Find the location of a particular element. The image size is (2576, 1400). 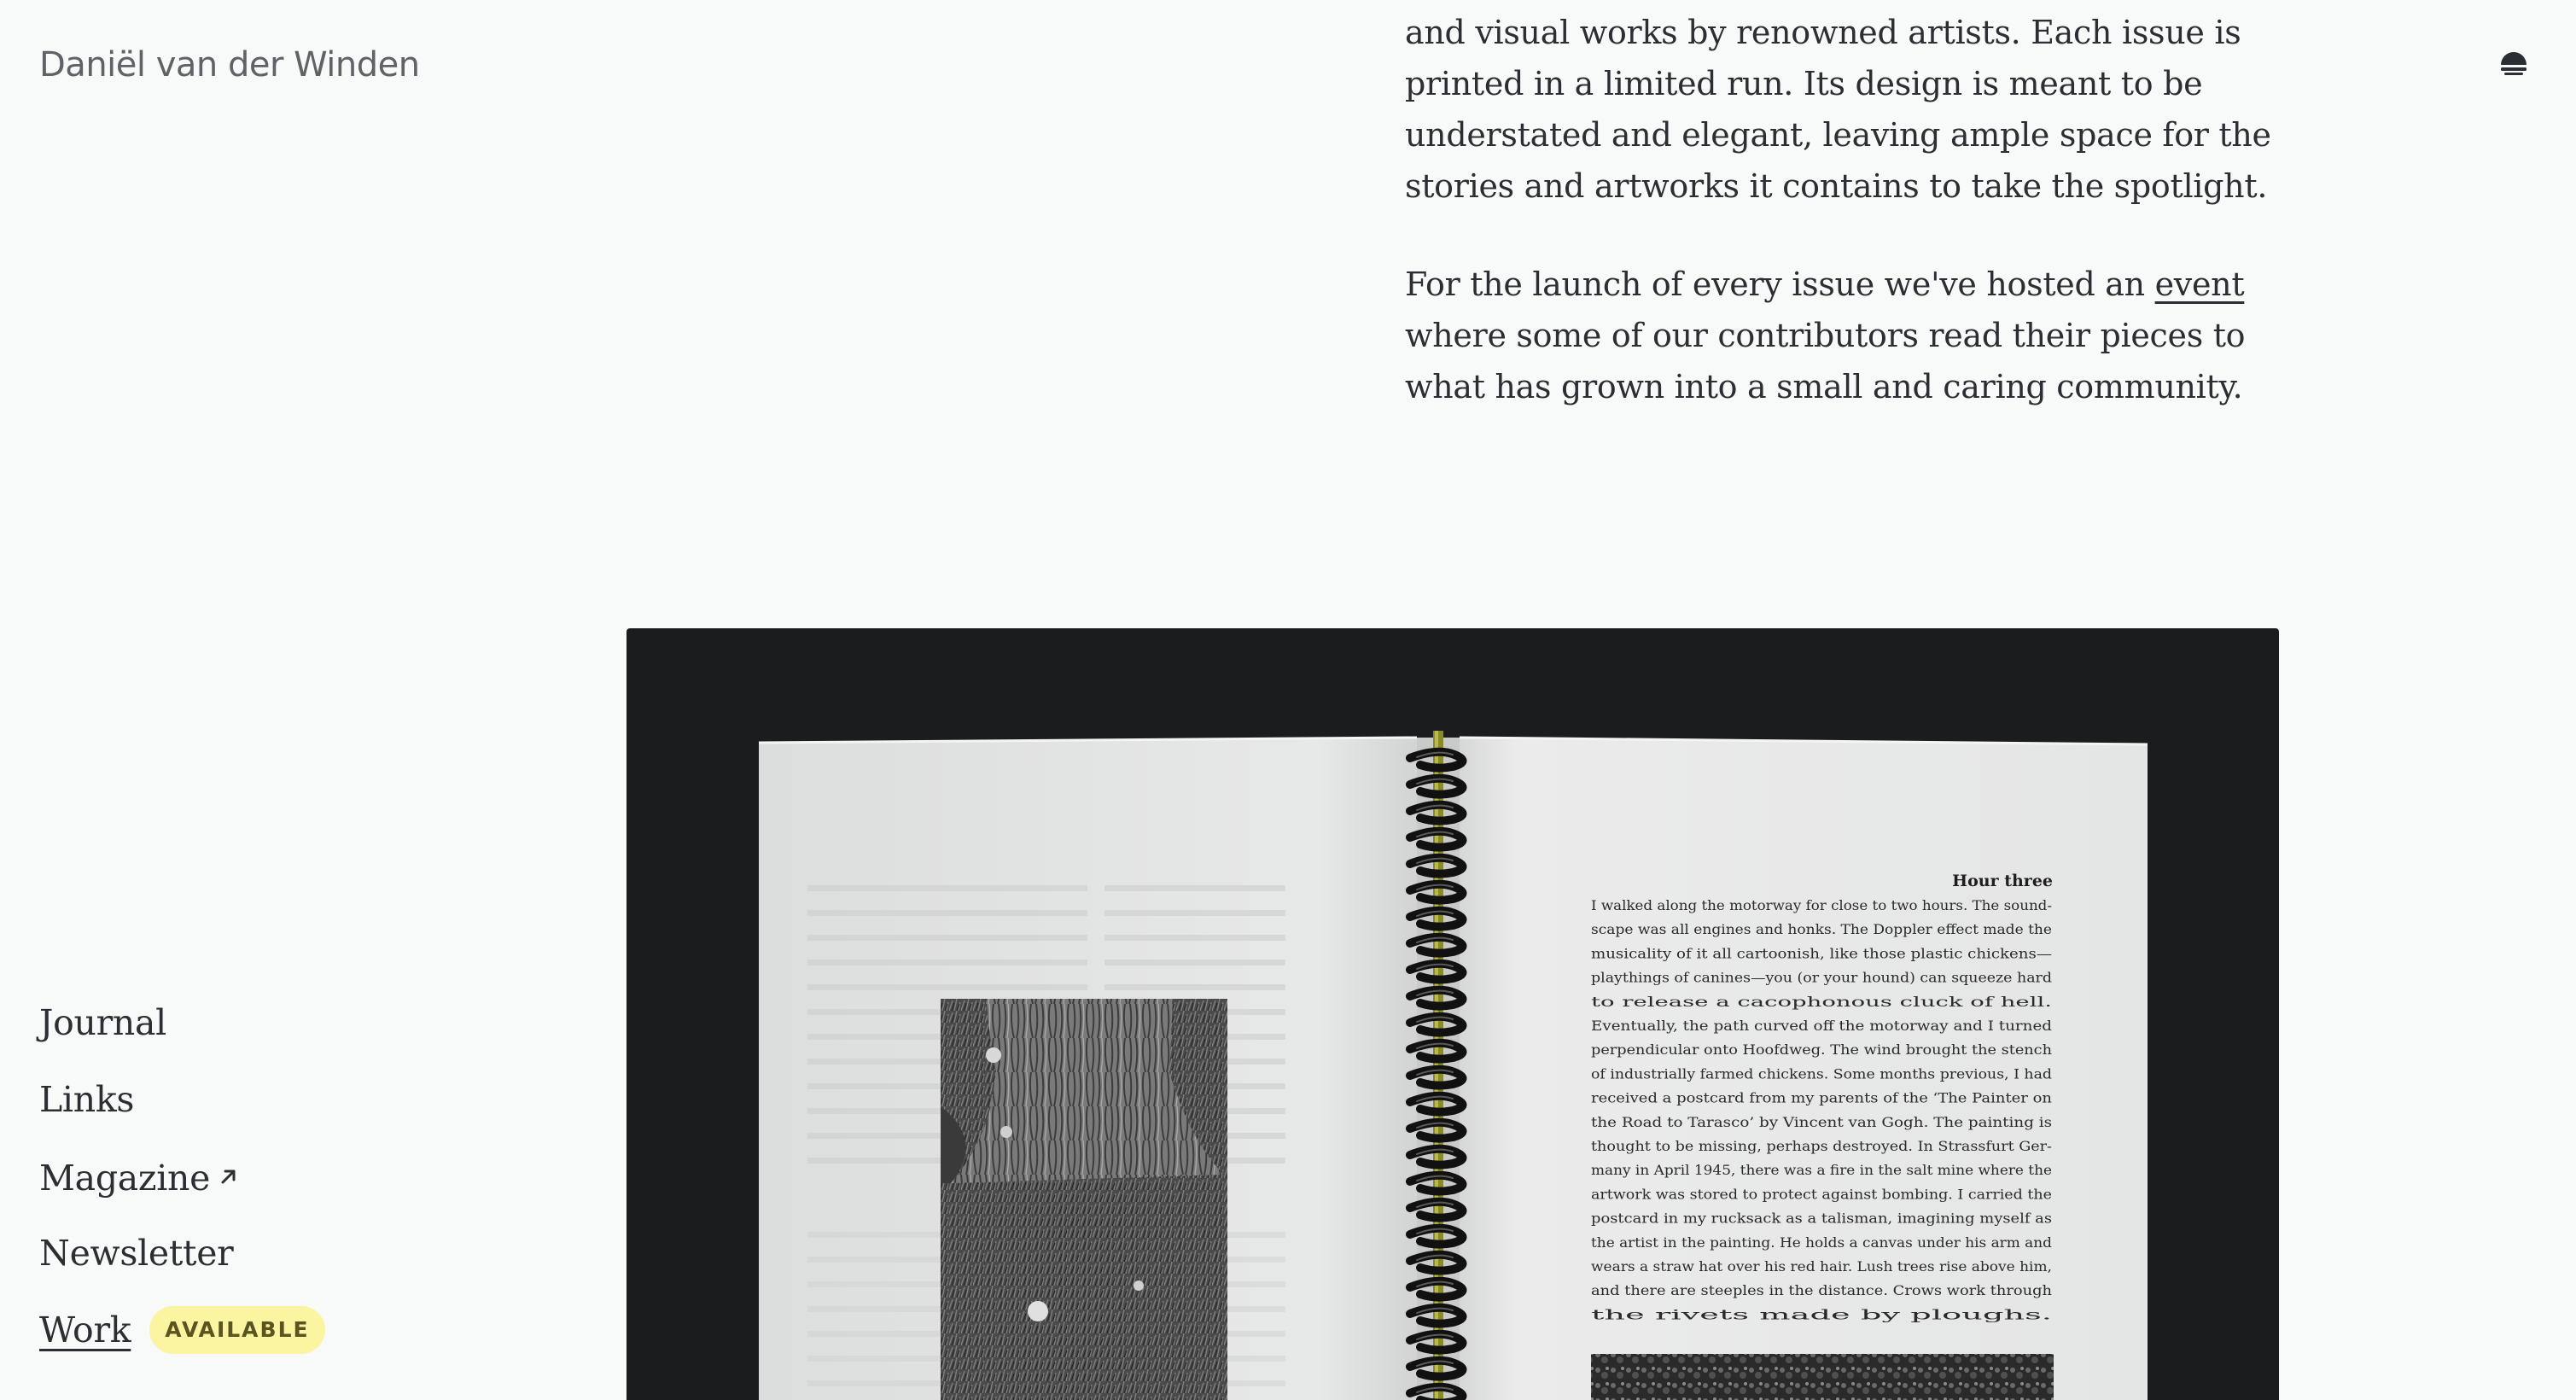

nav-item-journal: Journal is located at coordinates (182, 1023).